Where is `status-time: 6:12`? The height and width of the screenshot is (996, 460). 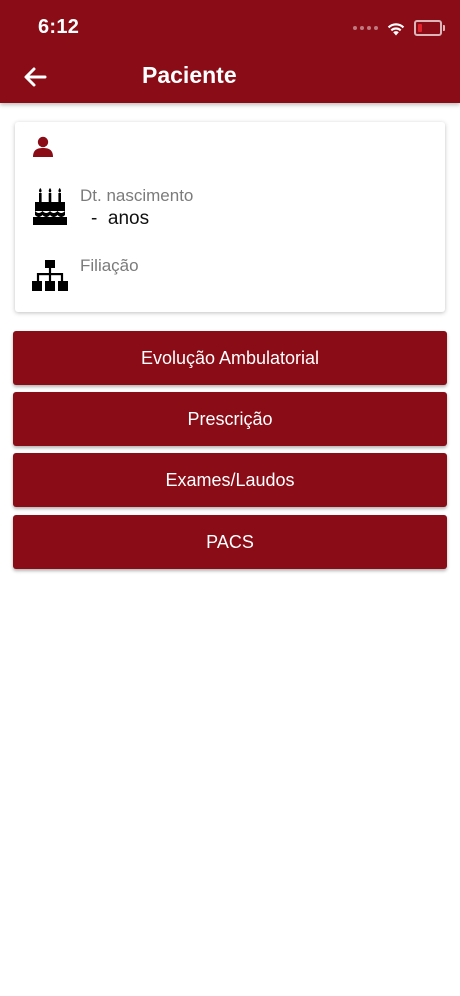 status-time: 6:12 is located at coordinates (59, 27).